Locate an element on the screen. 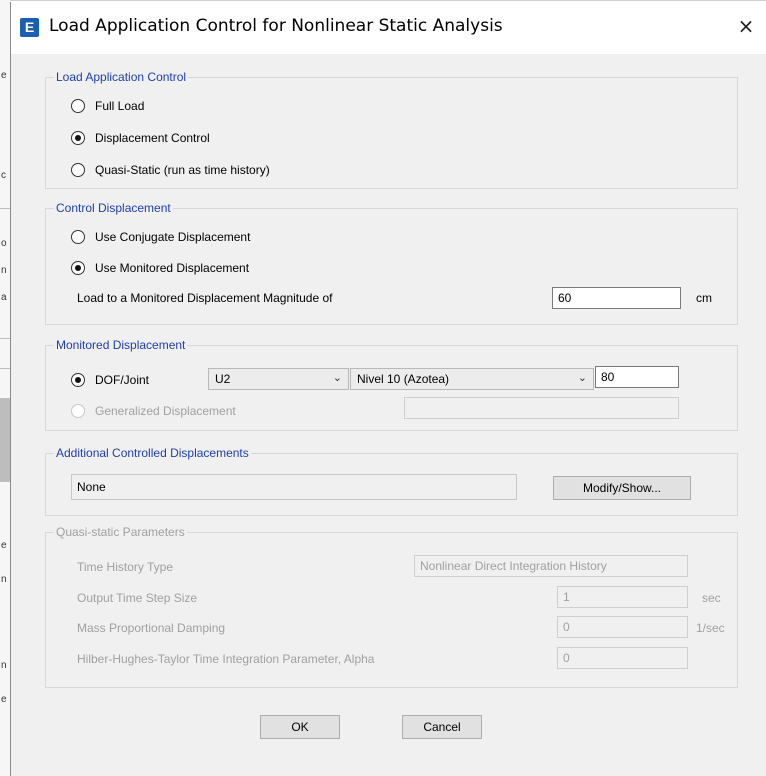 The height and width of the screenshot is (776, 766). mass-damping-field: 0 is located at coordinates (622, 627).